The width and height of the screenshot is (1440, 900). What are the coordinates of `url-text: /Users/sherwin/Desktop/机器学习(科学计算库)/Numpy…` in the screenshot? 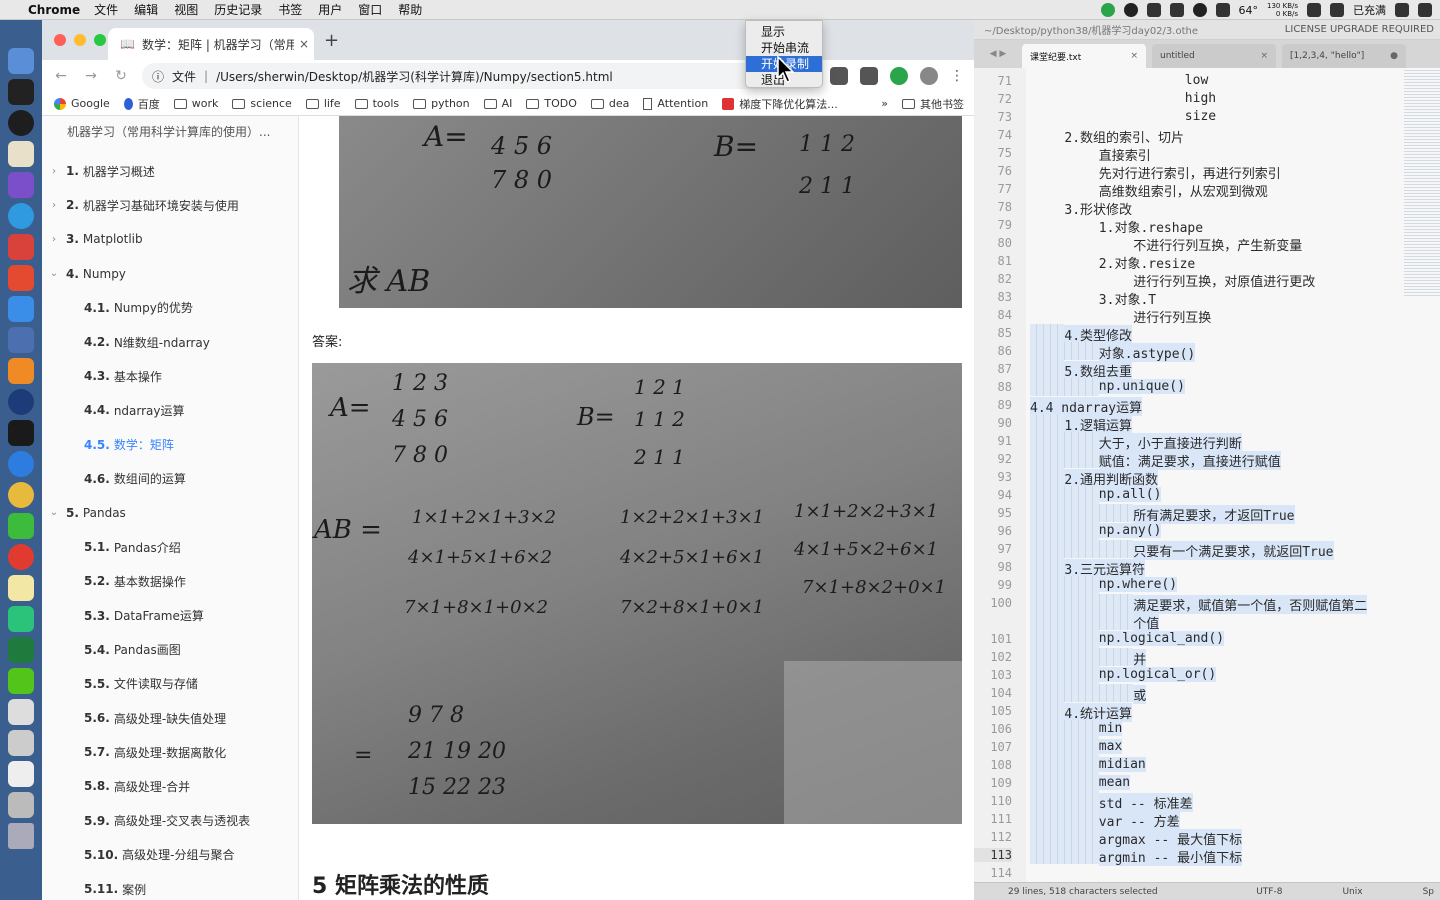 It's located at (414, 76).